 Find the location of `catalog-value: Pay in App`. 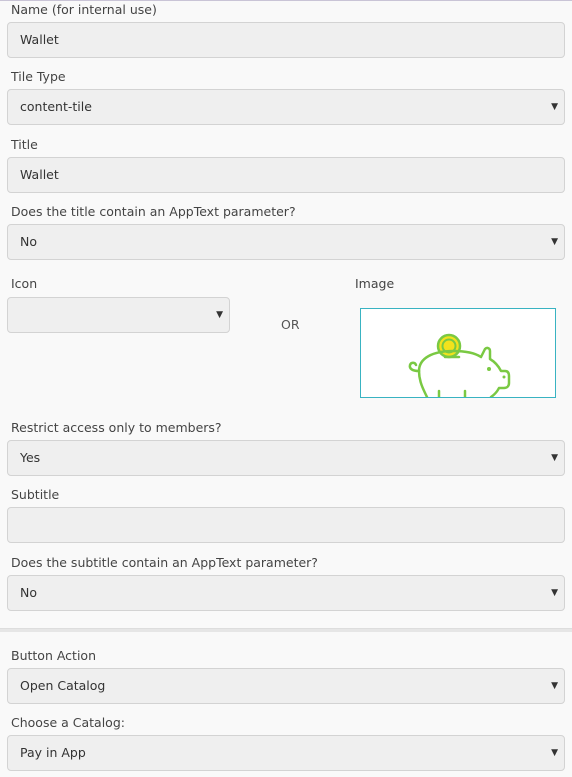

catalog-value: Pay in App is located at coordinates (53, 752).